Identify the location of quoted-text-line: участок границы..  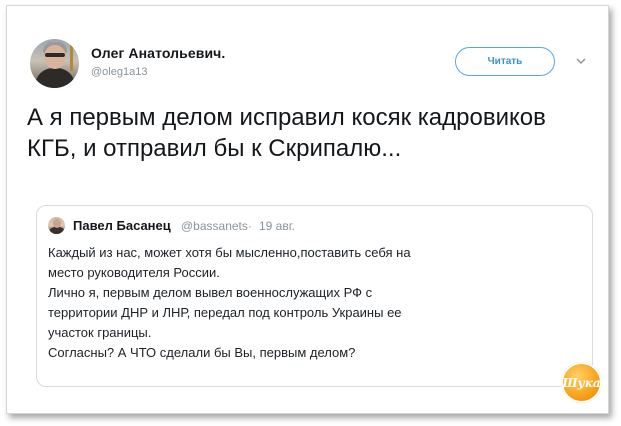
(100, 332).